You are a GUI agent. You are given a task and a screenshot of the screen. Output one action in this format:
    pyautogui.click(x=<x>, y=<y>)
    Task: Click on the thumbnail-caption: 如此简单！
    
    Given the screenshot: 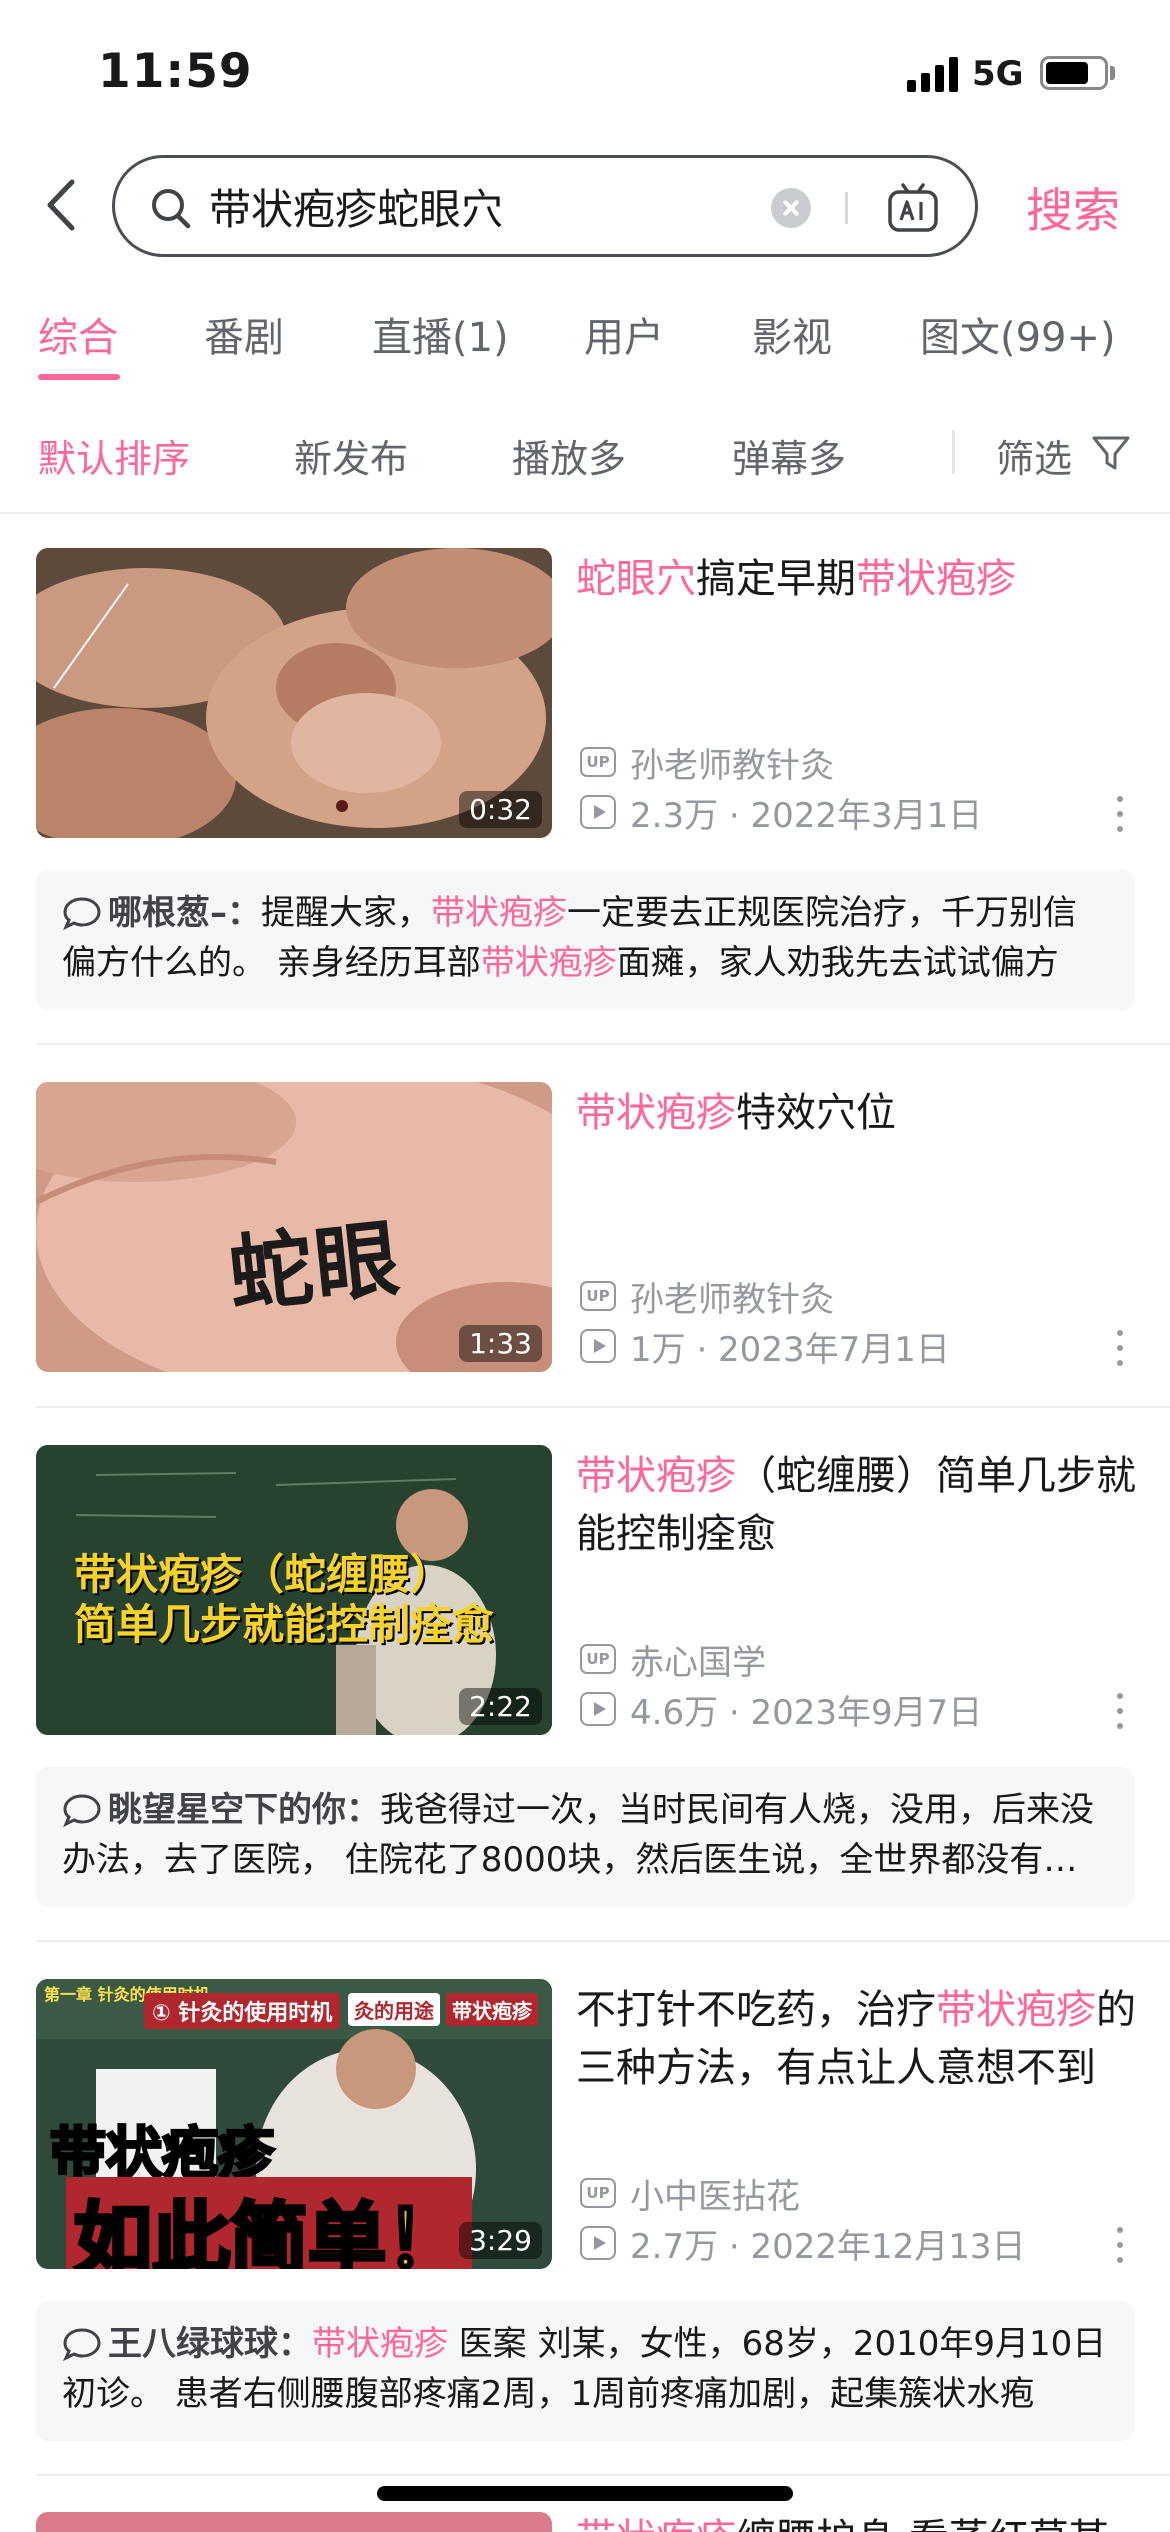 What is the action you would take?
    pyautogui.click(x=269, y=2223)
    